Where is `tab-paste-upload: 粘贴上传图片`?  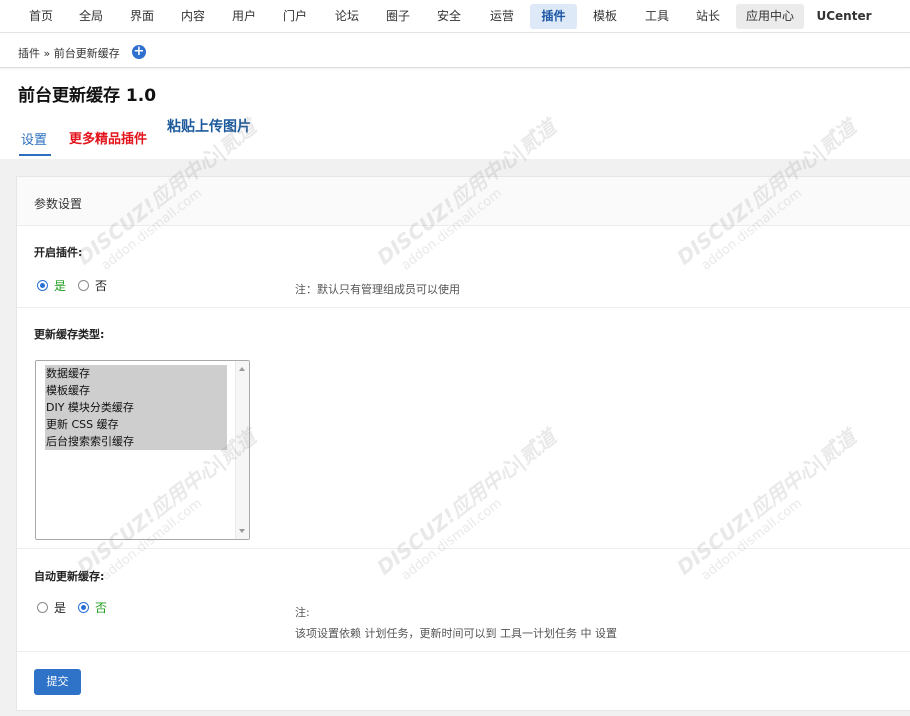 tab-paste-upload: 粘贴上传图片 is located at coordinates (209, 126).